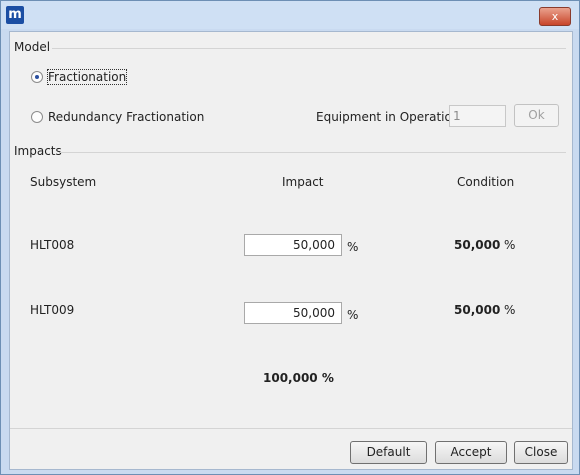  Describe the element at coordinates (15, 15) in the screenshot. I see `app-icon: m` at that location.